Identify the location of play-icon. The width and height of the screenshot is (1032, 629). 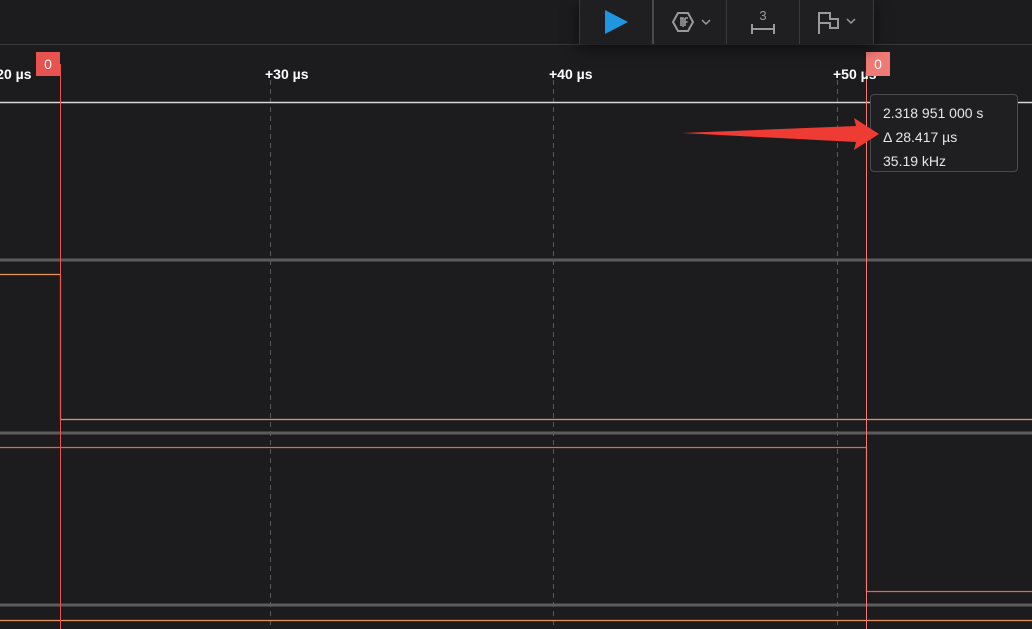
(616, 22).